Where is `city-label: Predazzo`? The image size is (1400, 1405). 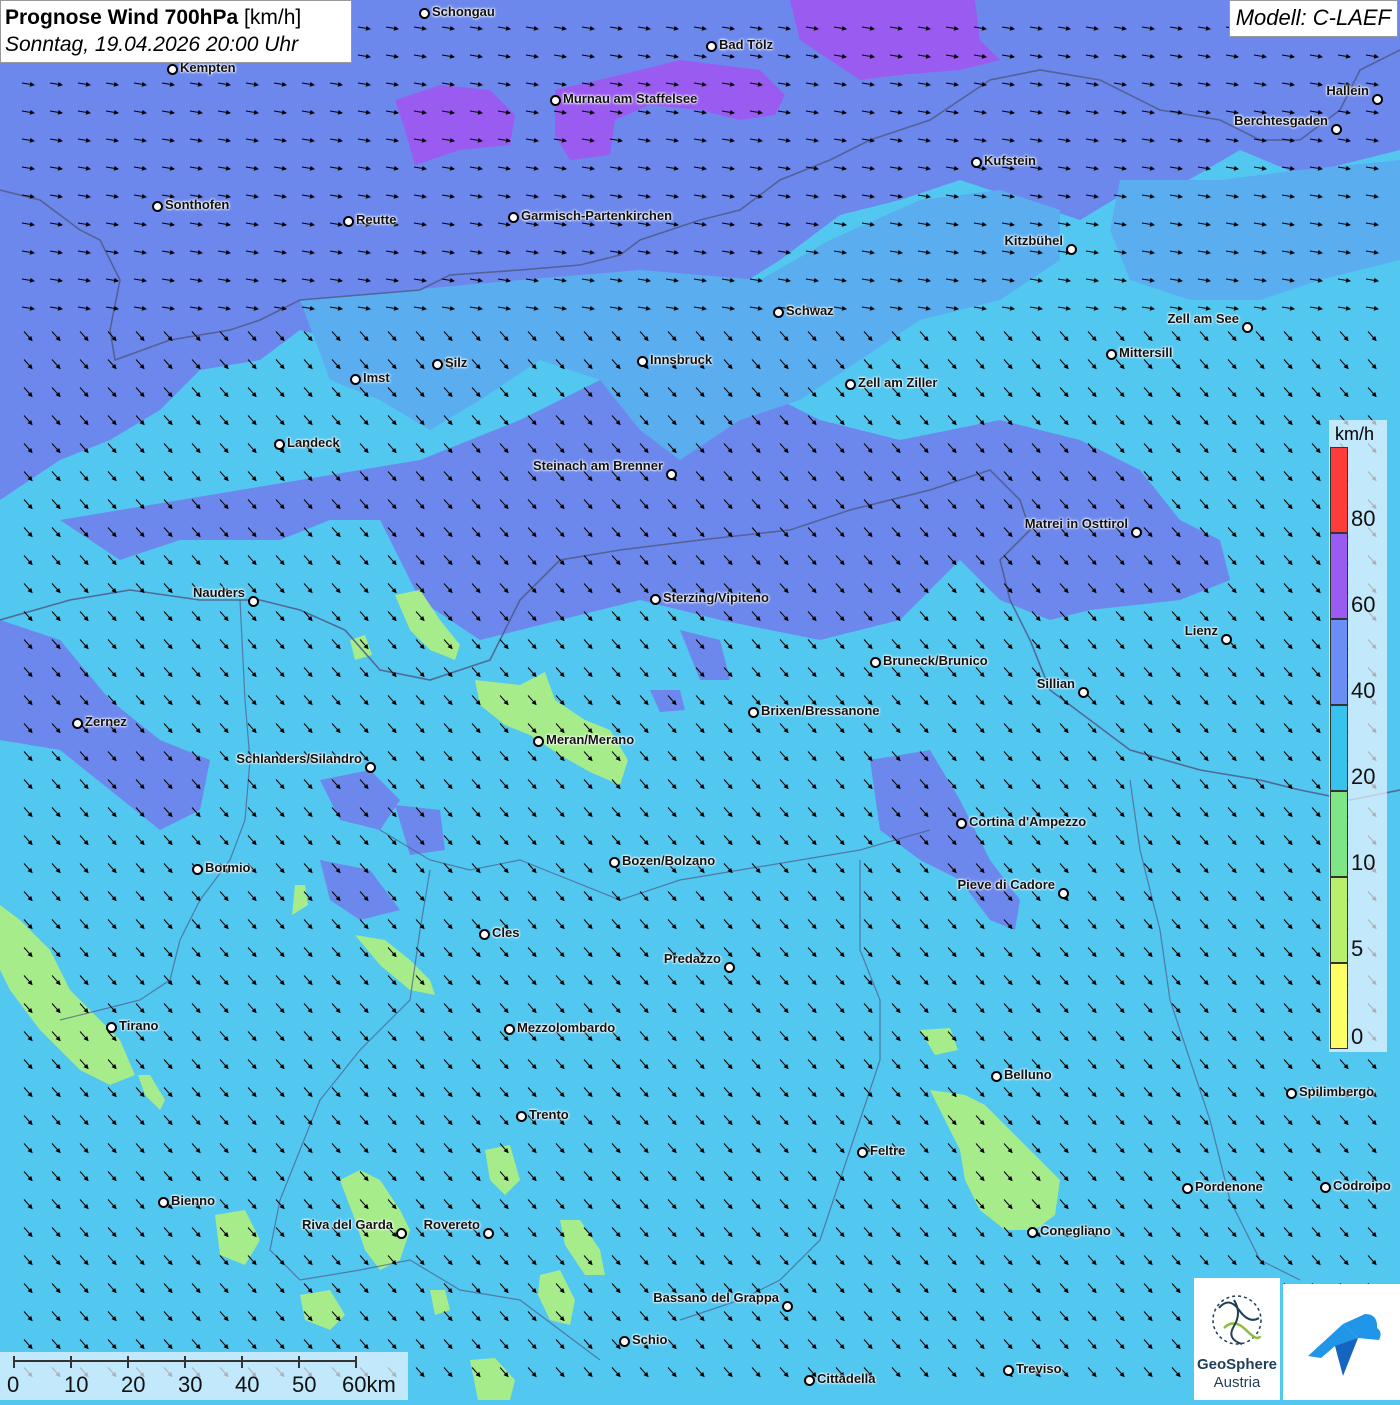 city-label: Predazzo is located at coordinates (692, 958).